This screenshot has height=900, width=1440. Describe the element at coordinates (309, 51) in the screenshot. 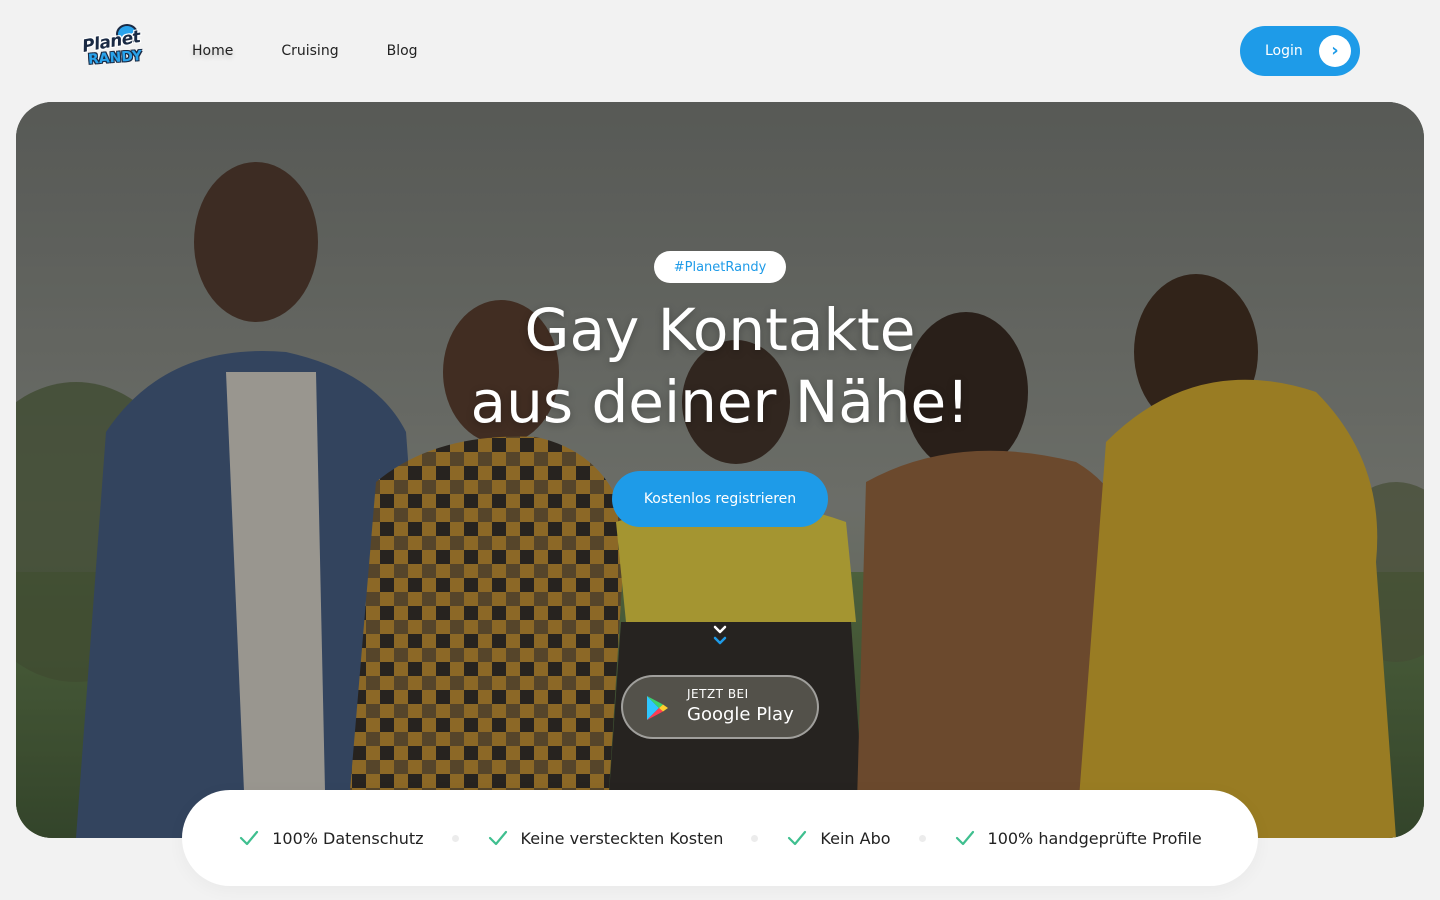

I see `nav-cruising: Cruising` at that location.